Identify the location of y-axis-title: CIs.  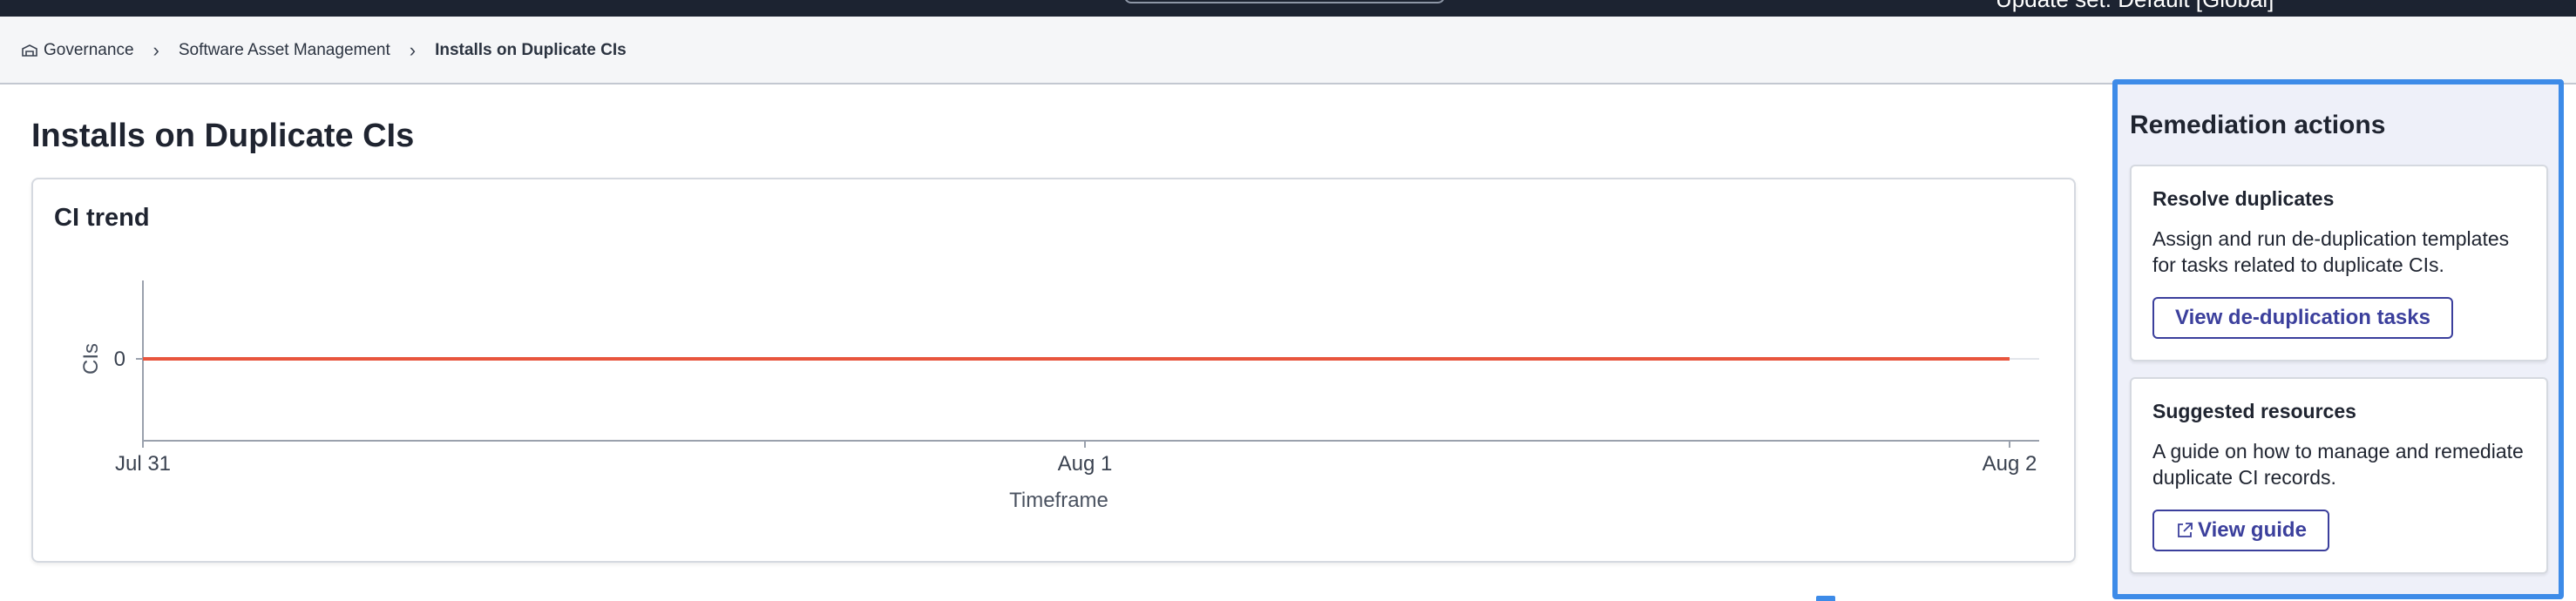
(91, 359).